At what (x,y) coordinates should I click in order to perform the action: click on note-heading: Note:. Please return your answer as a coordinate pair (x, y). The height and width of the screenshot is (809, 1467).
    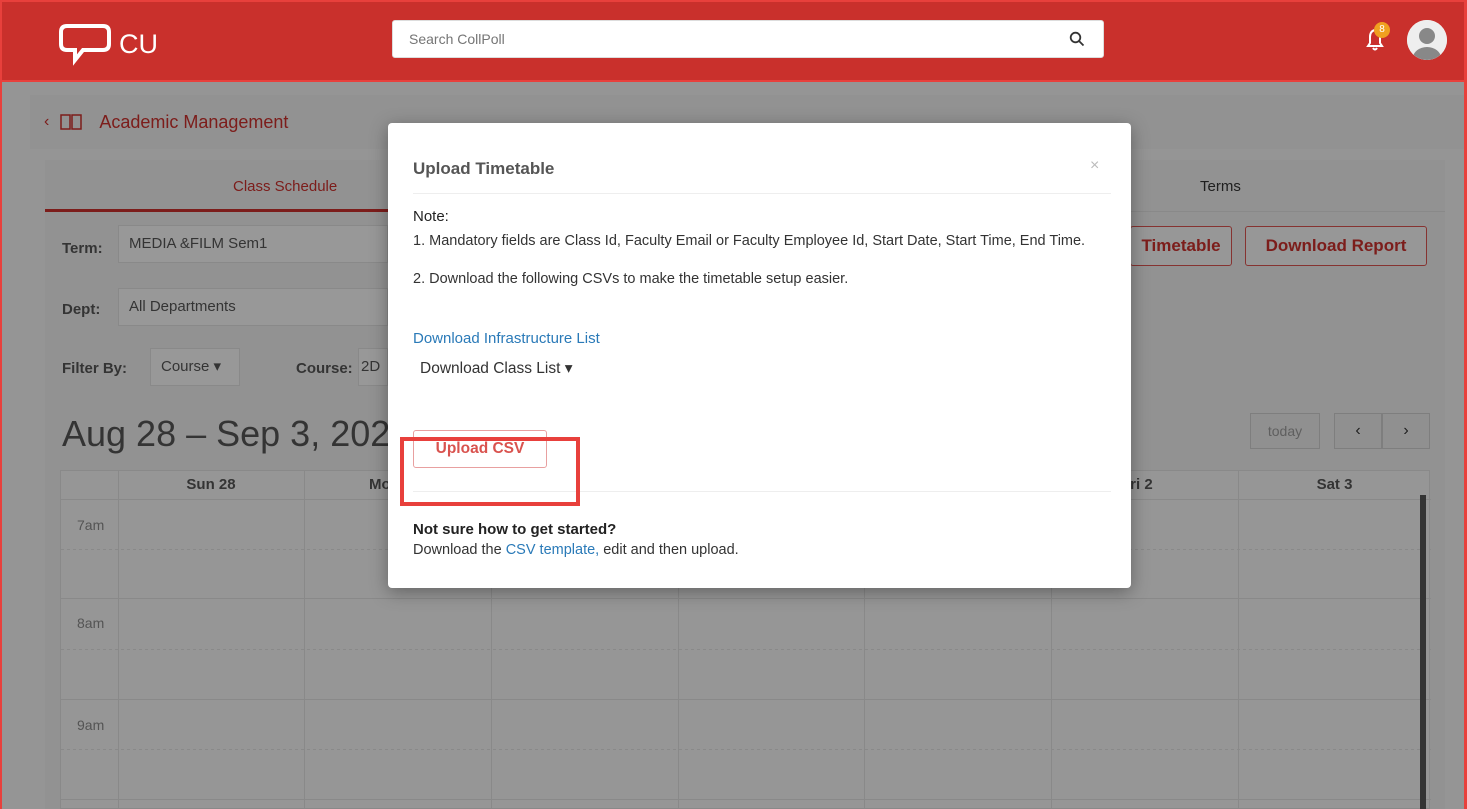
    Looking at the image, I should click on (431, 216).